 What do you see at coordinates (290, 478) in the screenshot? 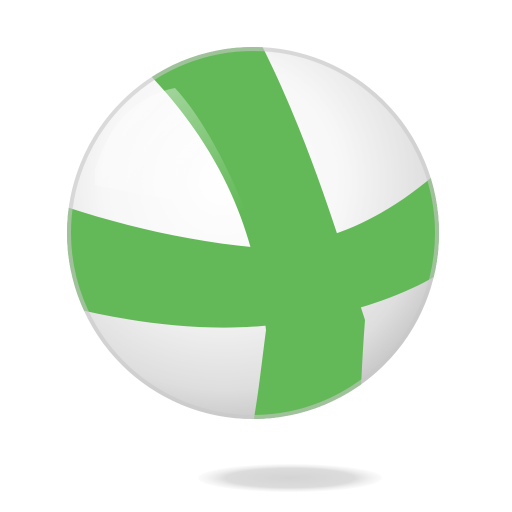
I see `ground-shadow` at bounding box center [290, 478].